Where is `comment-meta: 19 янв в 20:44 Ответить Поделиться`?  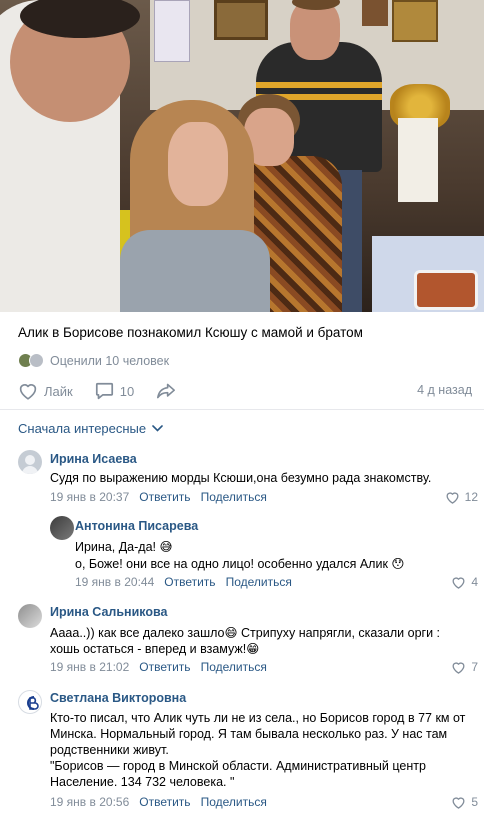
comment-meta: 19 янв в 20:44 Ответить Поделиться is located at coordinates (188, 582).